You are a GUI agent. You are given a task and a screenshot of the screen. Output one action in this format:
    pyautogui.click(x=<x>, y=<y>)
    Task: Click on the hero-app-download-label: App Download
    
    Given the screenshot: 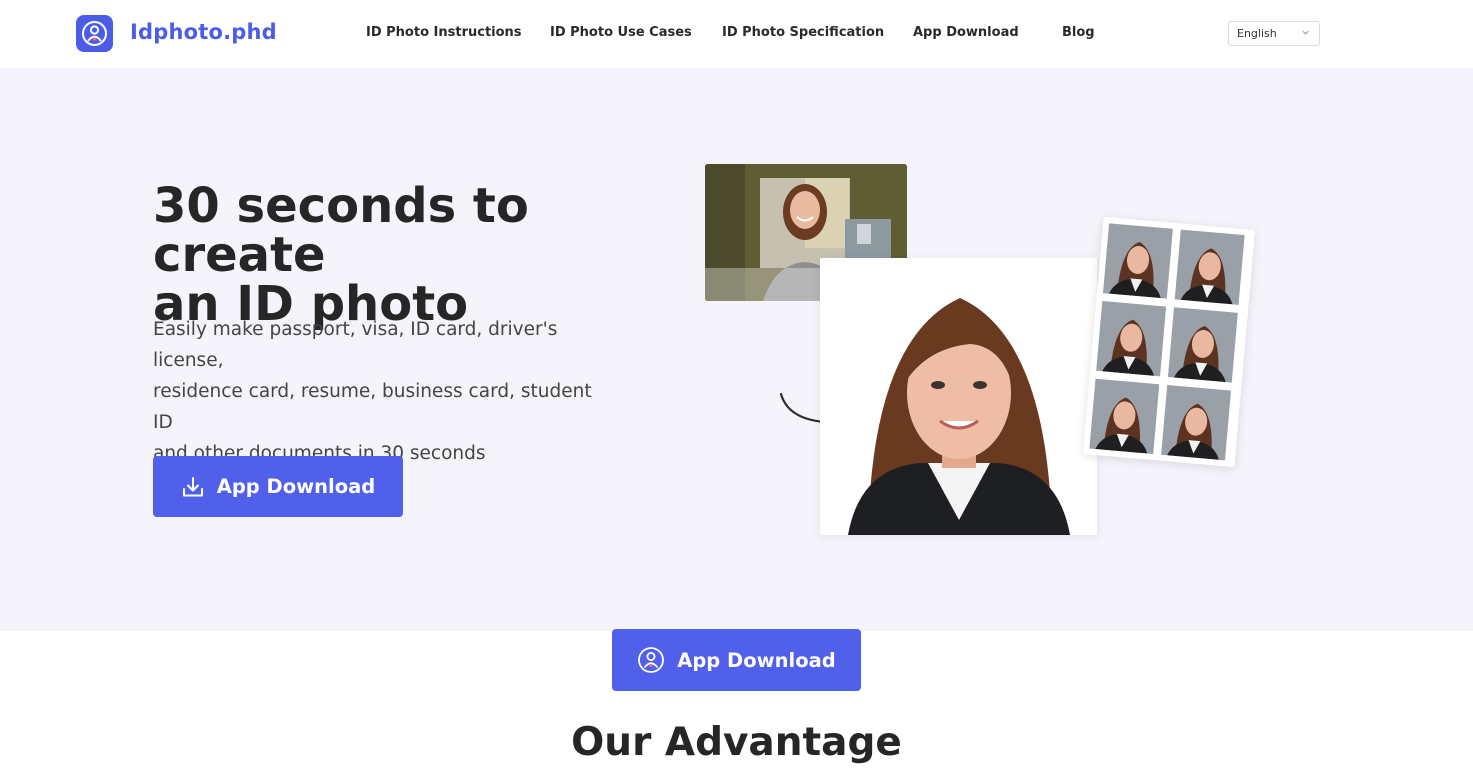 What is the action you would take?
    pyautogui.click(x=296, y=486)
    